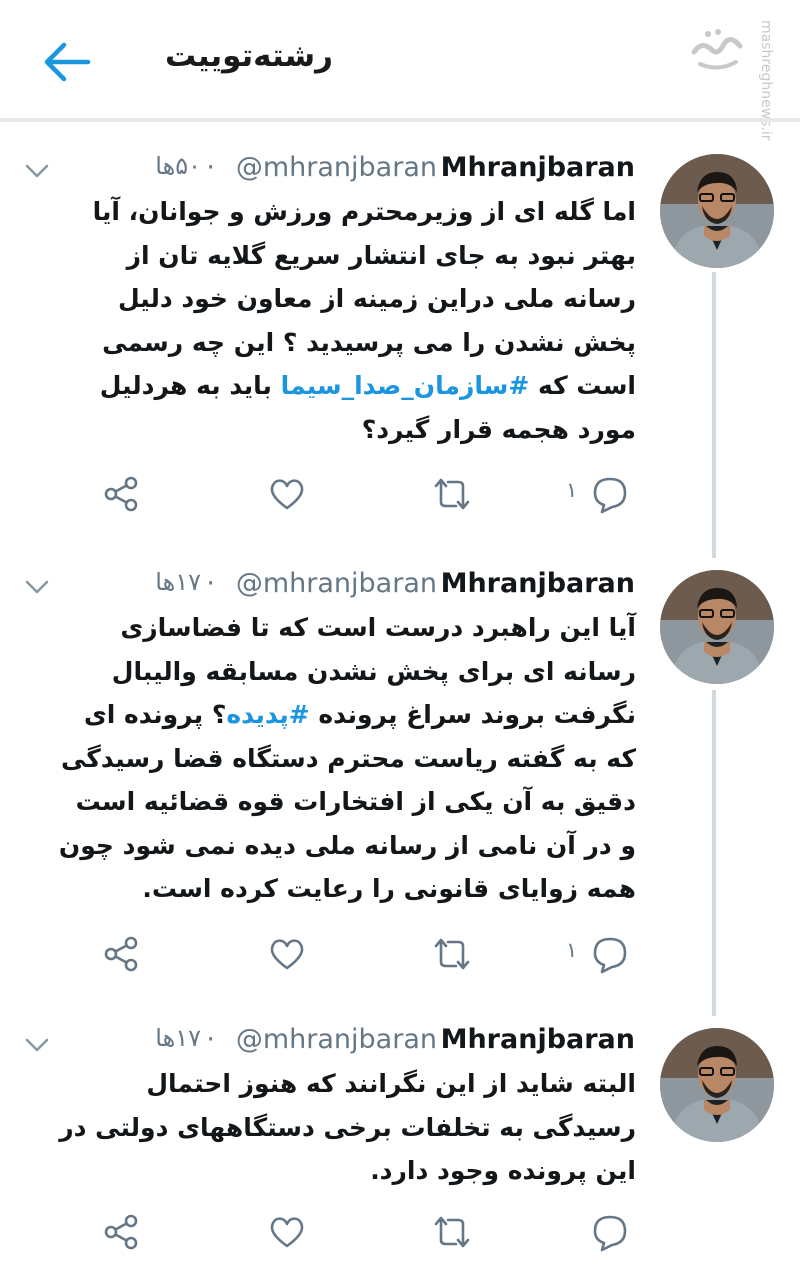  What do you see at coordinates (405, 385) in the screenshot?
I see `hashtag-link: #سازمان_صدا_سیما` at bounding box center [405, 385].